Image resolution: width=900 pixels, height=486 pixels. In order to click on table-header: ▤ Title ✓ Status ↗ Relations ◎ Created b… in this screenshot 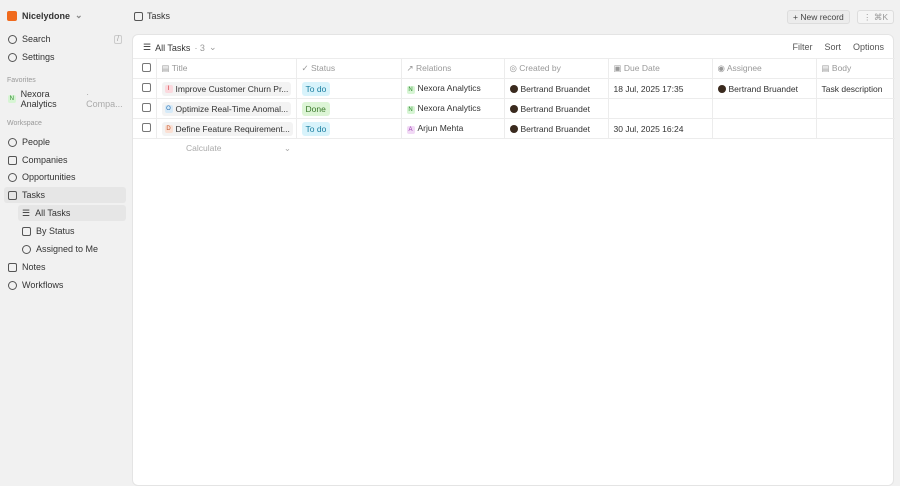, I will do `click(514, 68)`.